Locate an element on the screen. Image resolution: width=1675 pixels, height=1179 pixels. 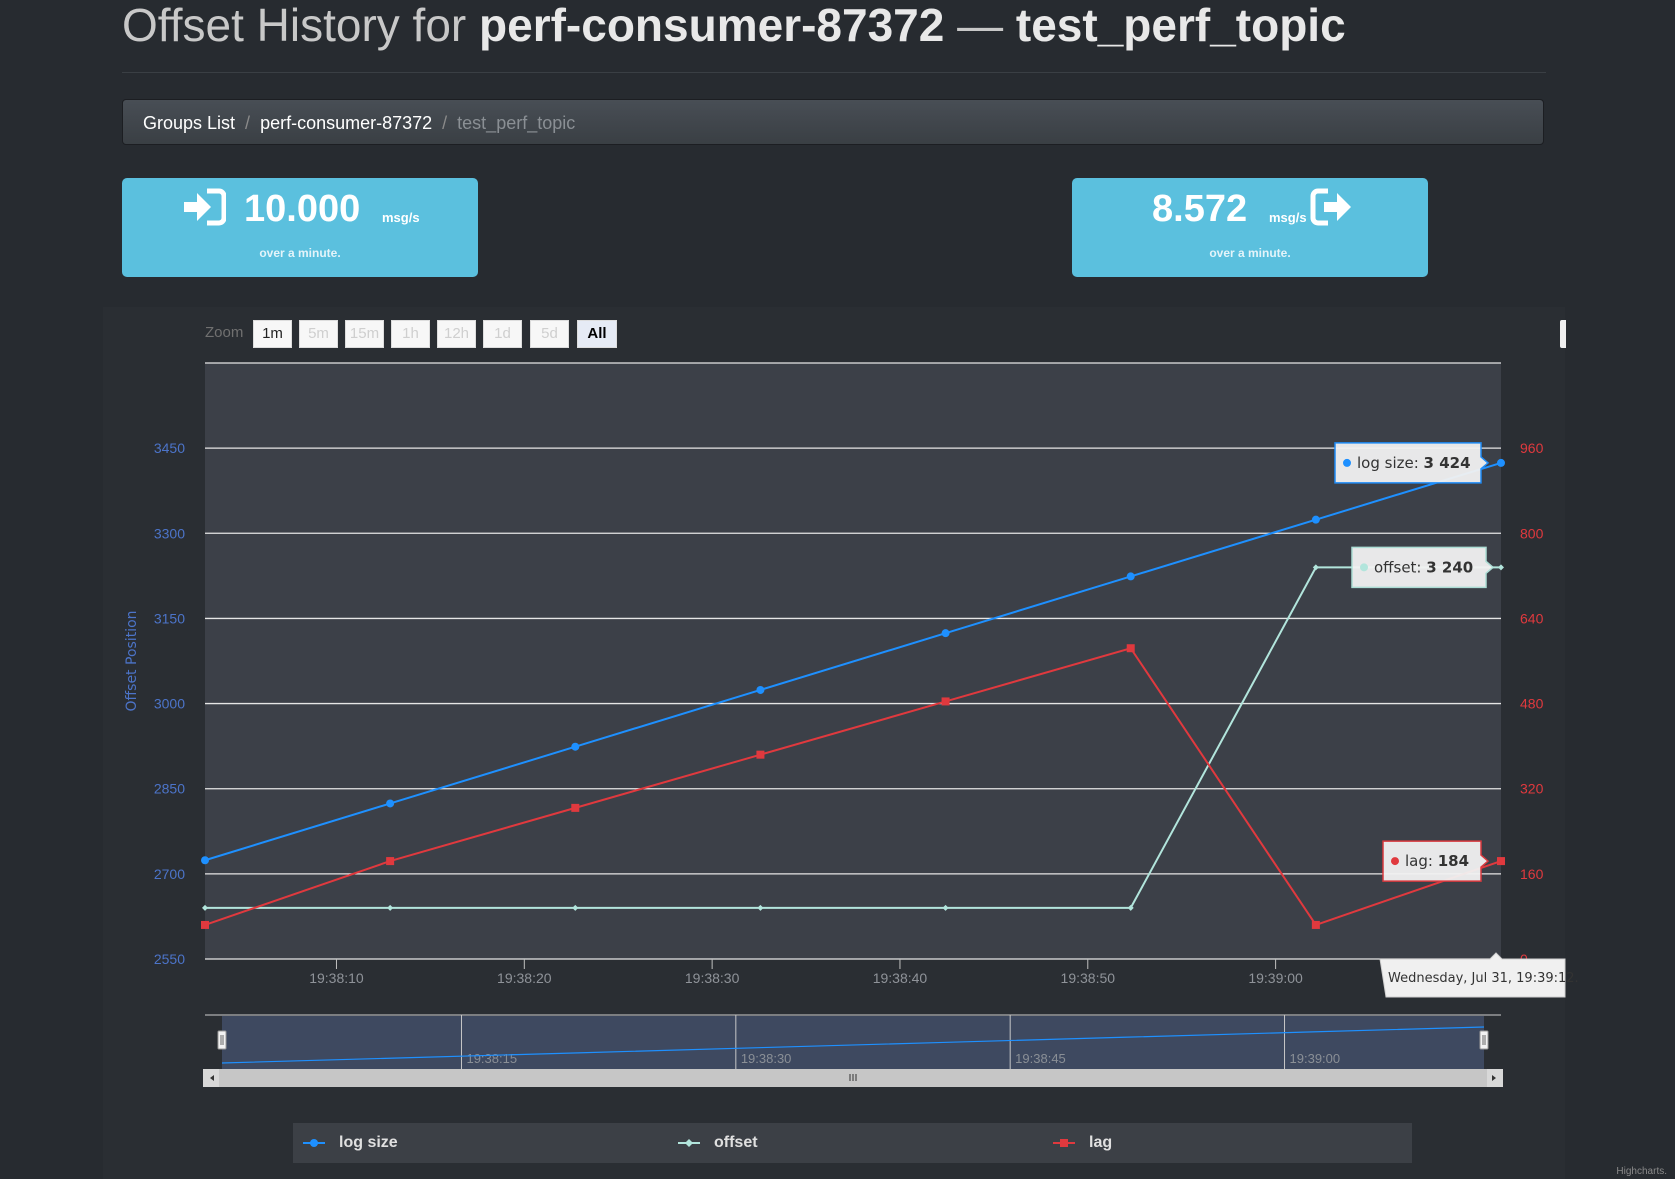
y-left-tick-label: 2550 is located at coordinates (169, 959).